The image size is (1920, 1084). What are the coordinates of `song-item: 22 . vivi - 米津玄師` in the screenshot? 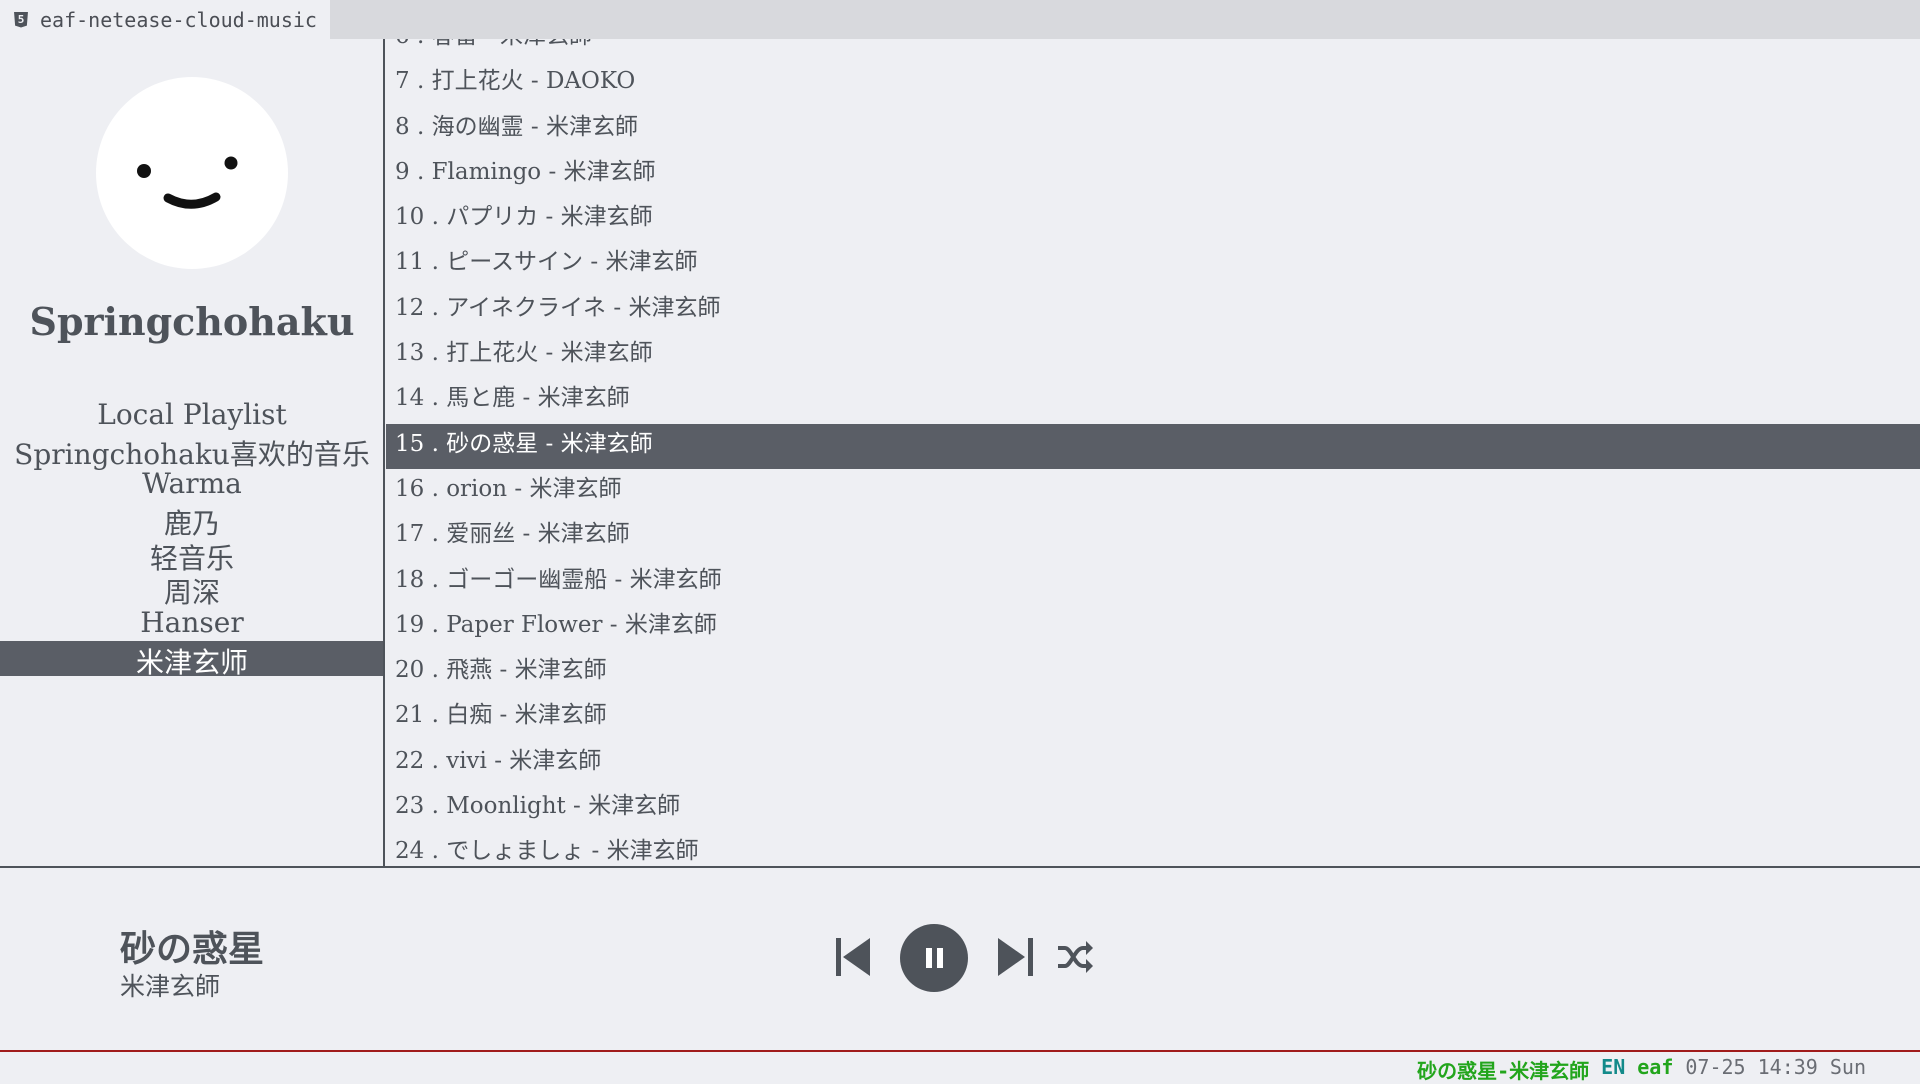 It's located at (1153, 763).